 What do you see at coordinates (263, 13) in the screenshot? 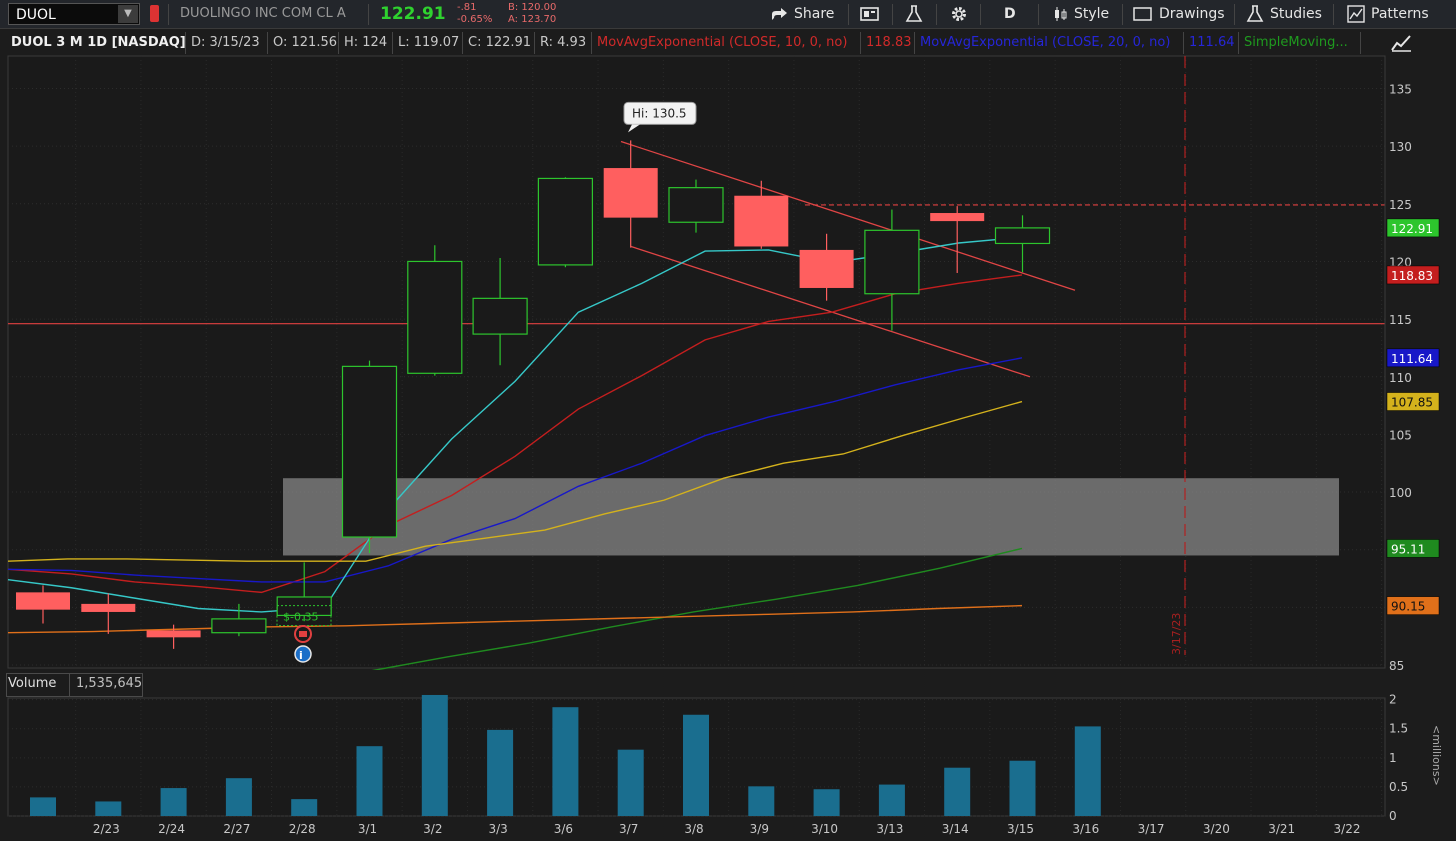
I see `company-name: DUOLINGO INC COM CL A` at bounding box center [263, 13].